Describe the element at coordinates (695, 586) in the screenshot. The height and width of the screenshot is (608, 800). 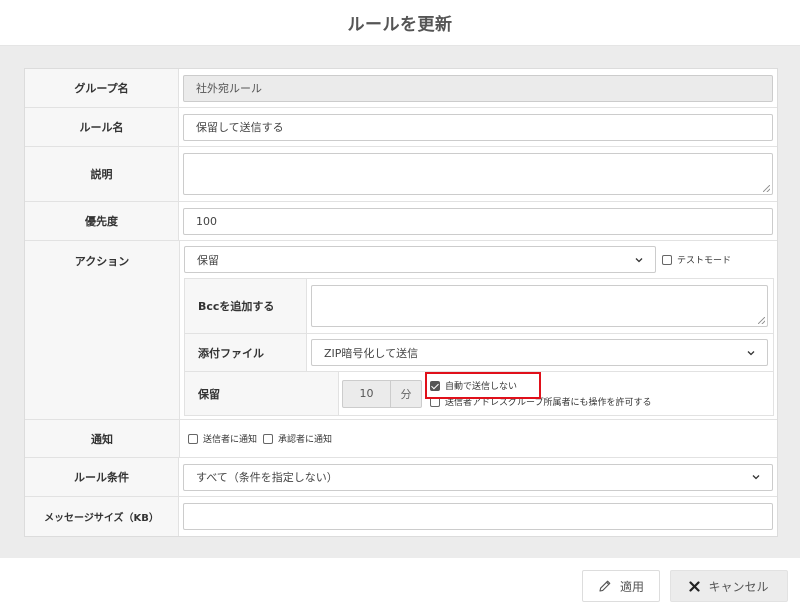
I see `close-icon` at that location.